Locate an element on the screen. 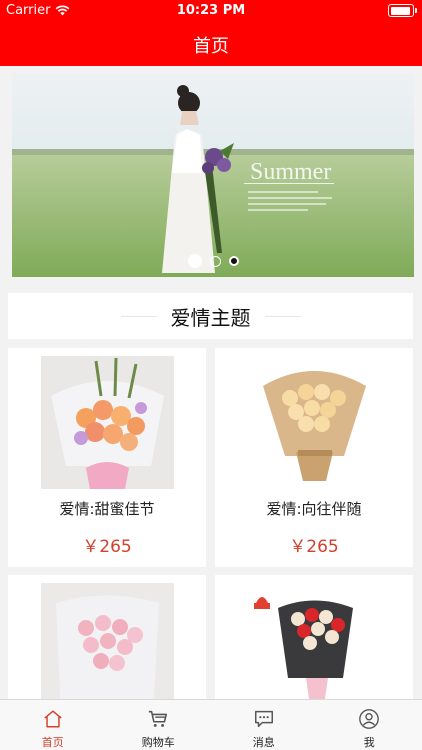 The width and height of the screenshot is (422, 750). tab-me: 我 is located at coordinates (369, 725).